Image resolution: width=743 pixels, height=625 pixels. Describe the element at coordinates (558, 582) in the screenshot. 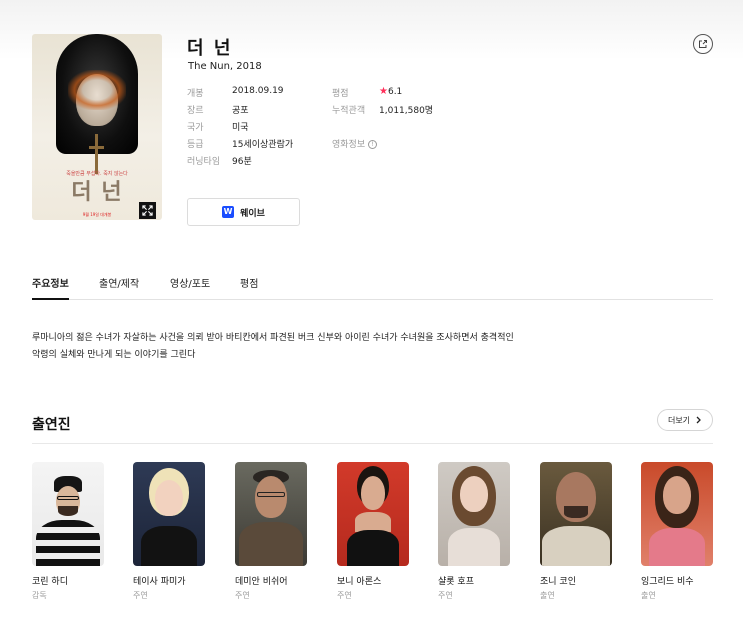

I see `cast-name: 조니 코인` at that location.